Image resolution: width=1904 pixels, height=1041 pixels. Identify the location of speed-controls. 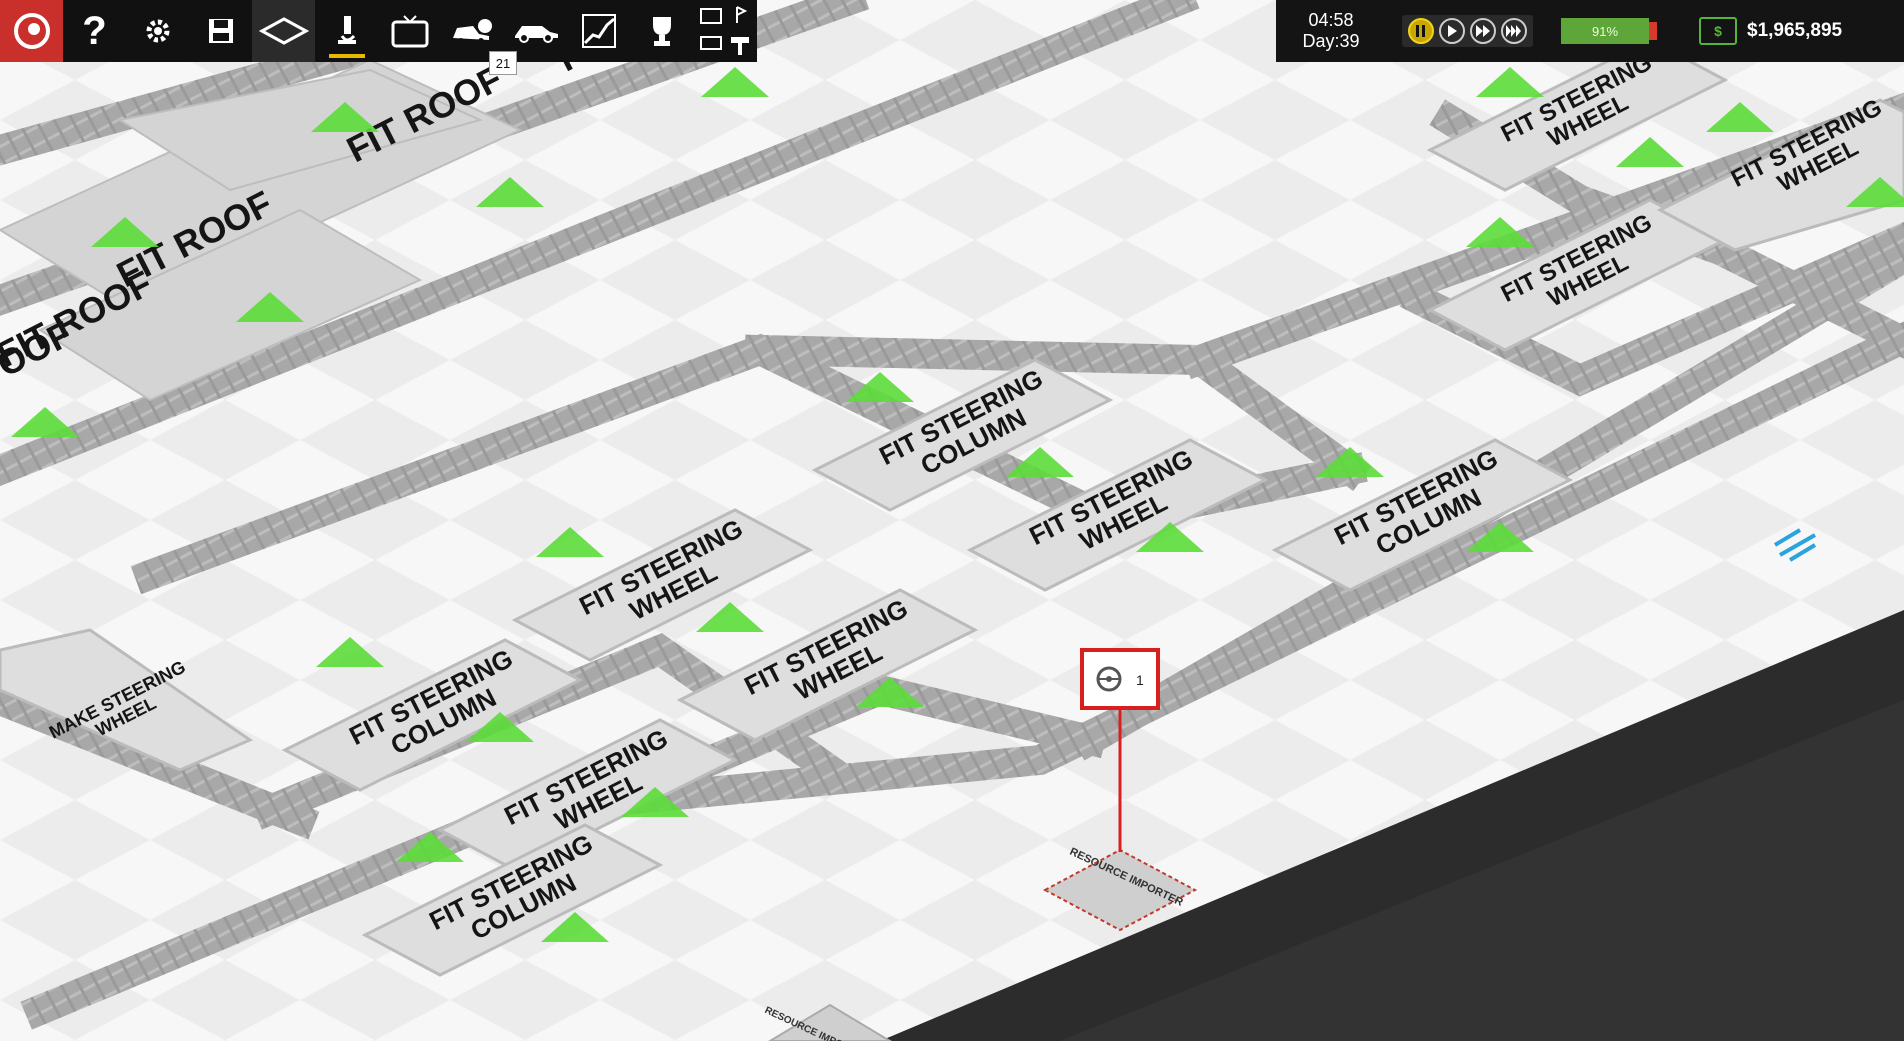
(1467, 31).